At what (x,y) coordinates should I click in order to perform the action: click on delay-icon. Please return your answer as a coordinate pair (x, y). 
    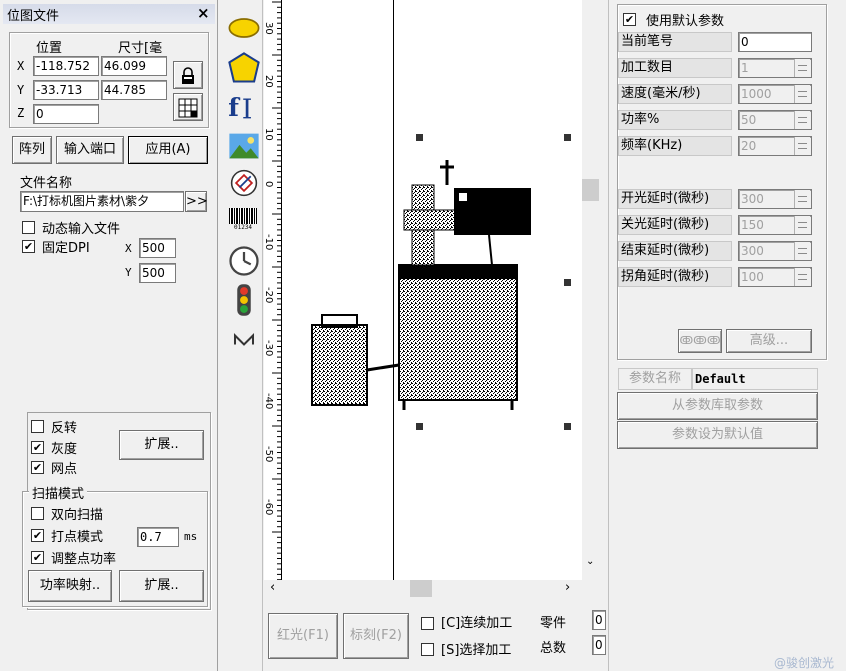
    Looking at the image, I should click on (244, 340).